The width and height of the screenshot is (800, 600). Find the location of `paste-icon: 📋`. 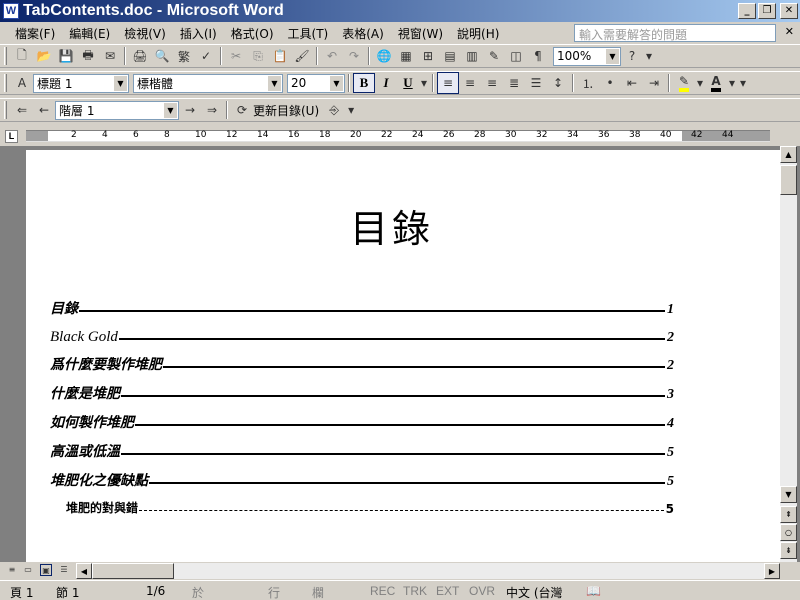

paste-icon: 📋 is located at coordinates (280, 56).